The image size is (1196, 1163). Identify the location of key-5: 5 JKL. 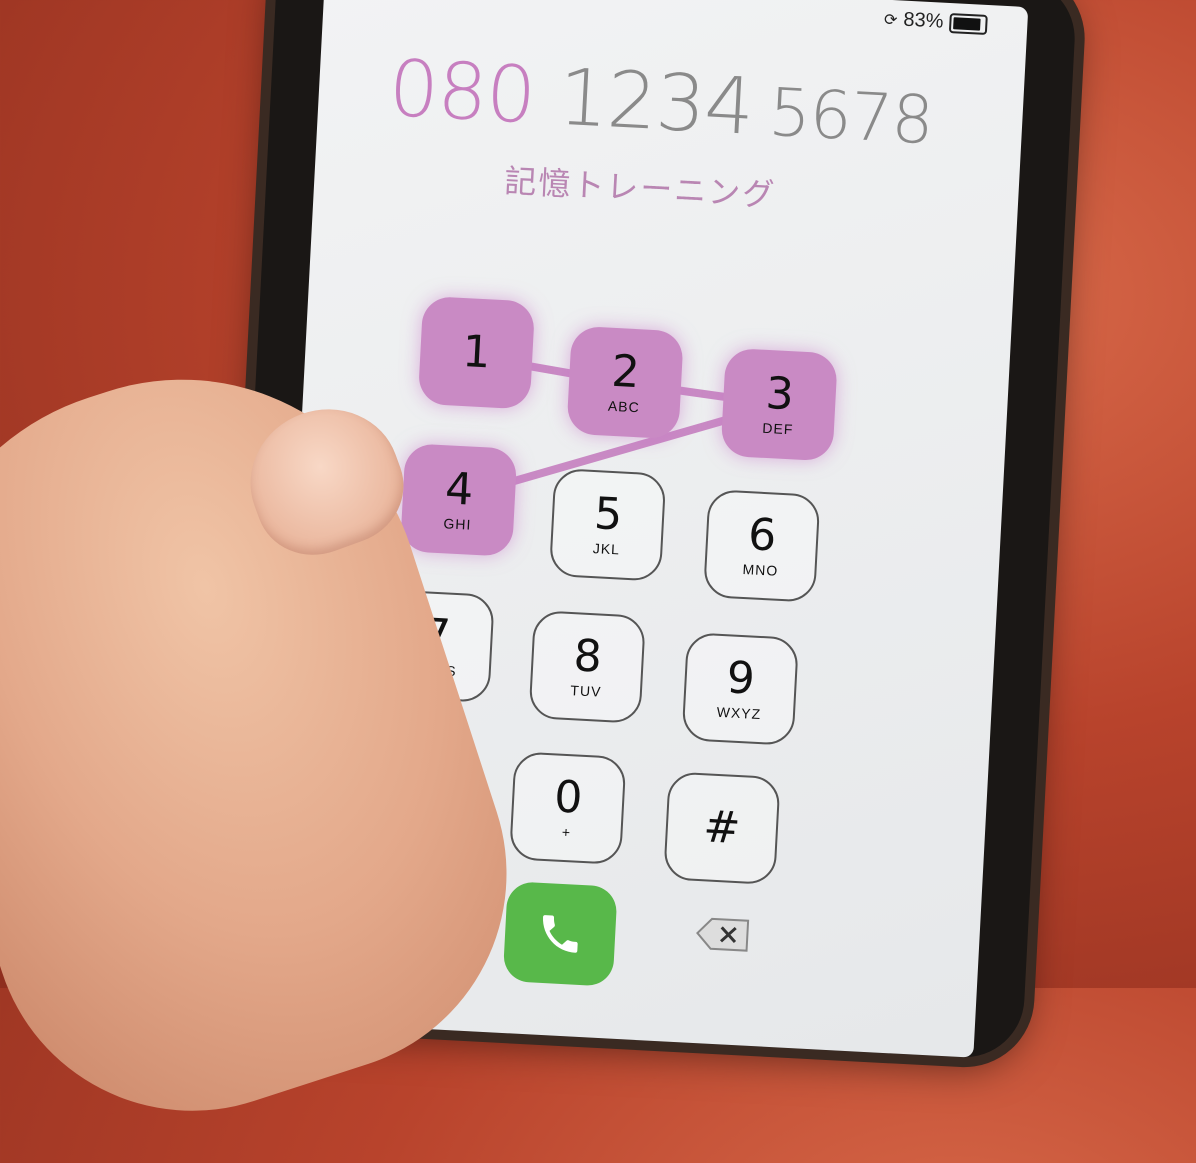
(607, 524).